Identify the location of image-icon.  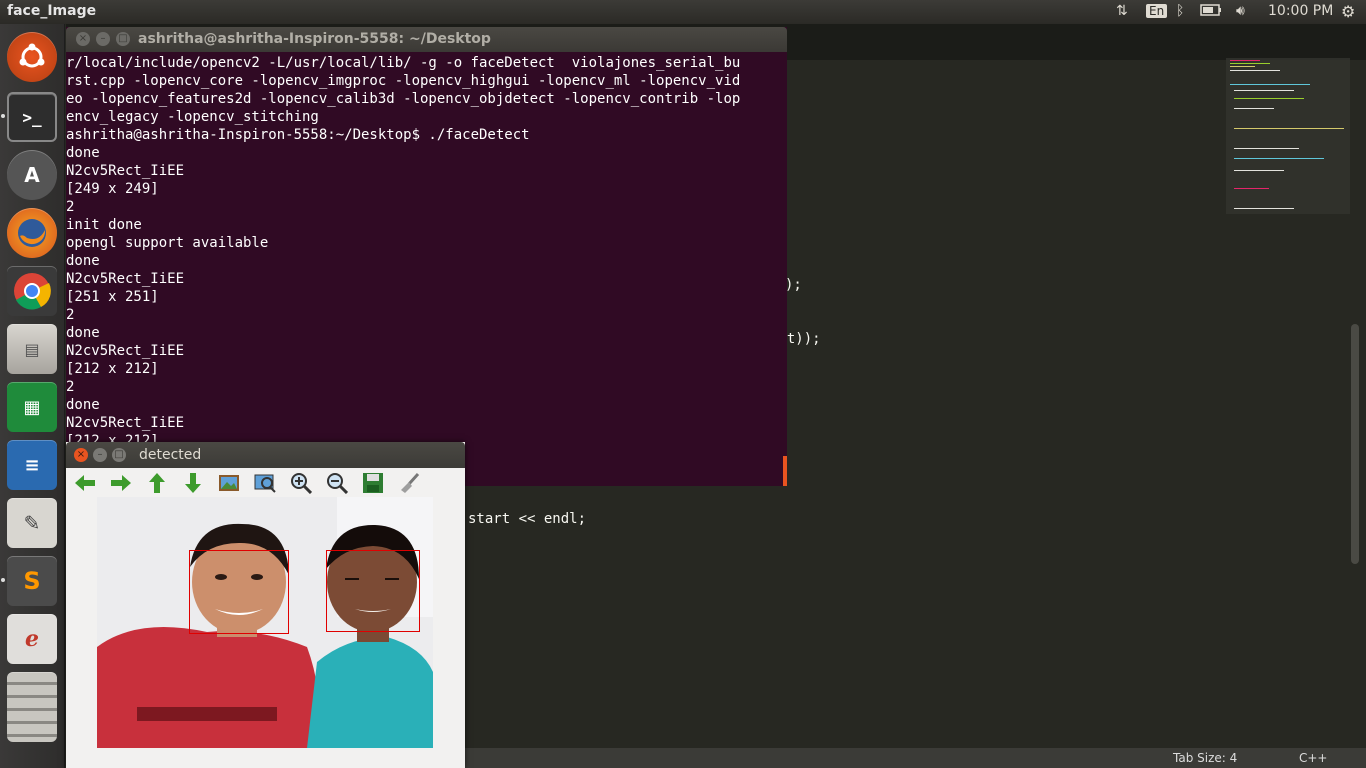
(229, 483).